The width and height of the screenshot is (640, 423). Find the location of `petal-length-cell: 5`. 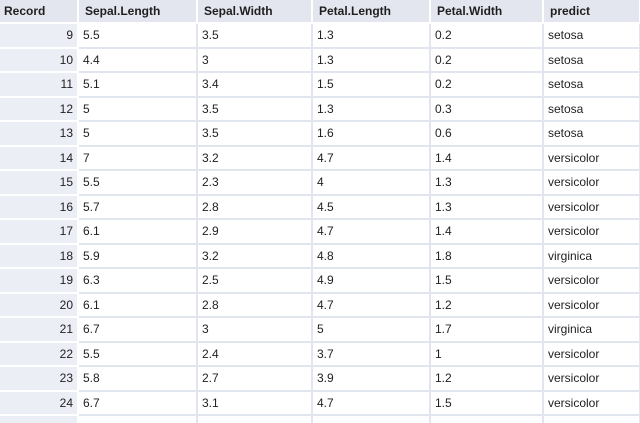

petal-length-cell: 5 is located at coordinates (371, 330).